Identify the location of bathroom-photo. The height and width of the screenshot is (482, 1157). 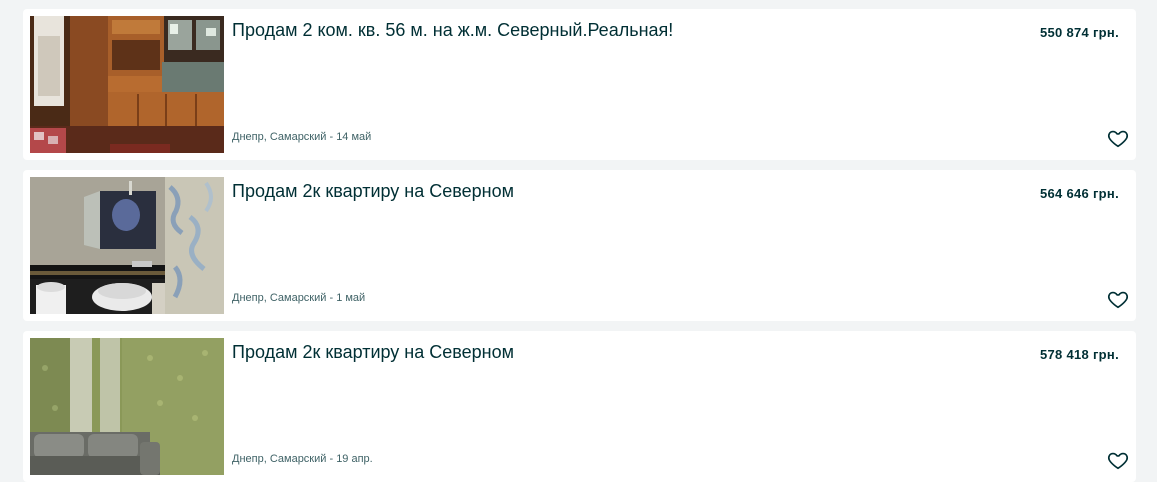
(127, 245).